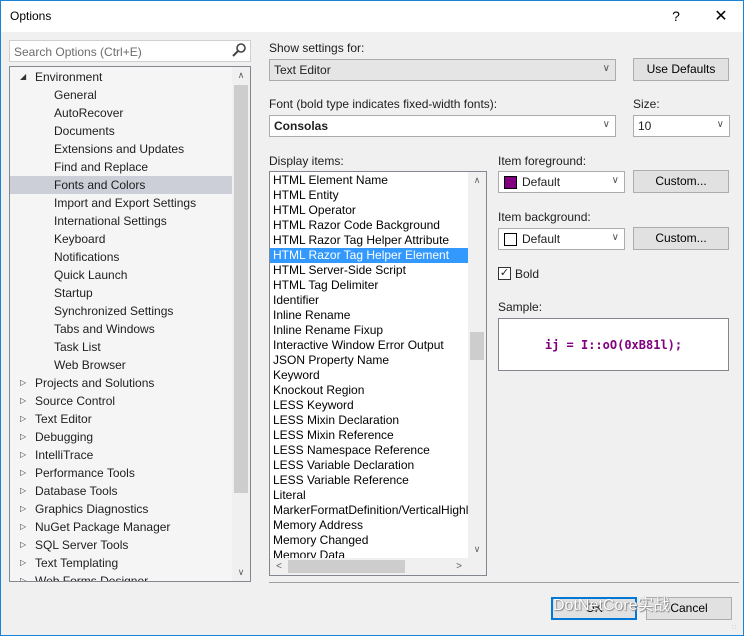 The image size is (744, 636). Describe the element at coordinates (369, 255) in the screenshot. I see `display-item: HTML Razor Tag Helper Element` at that location.